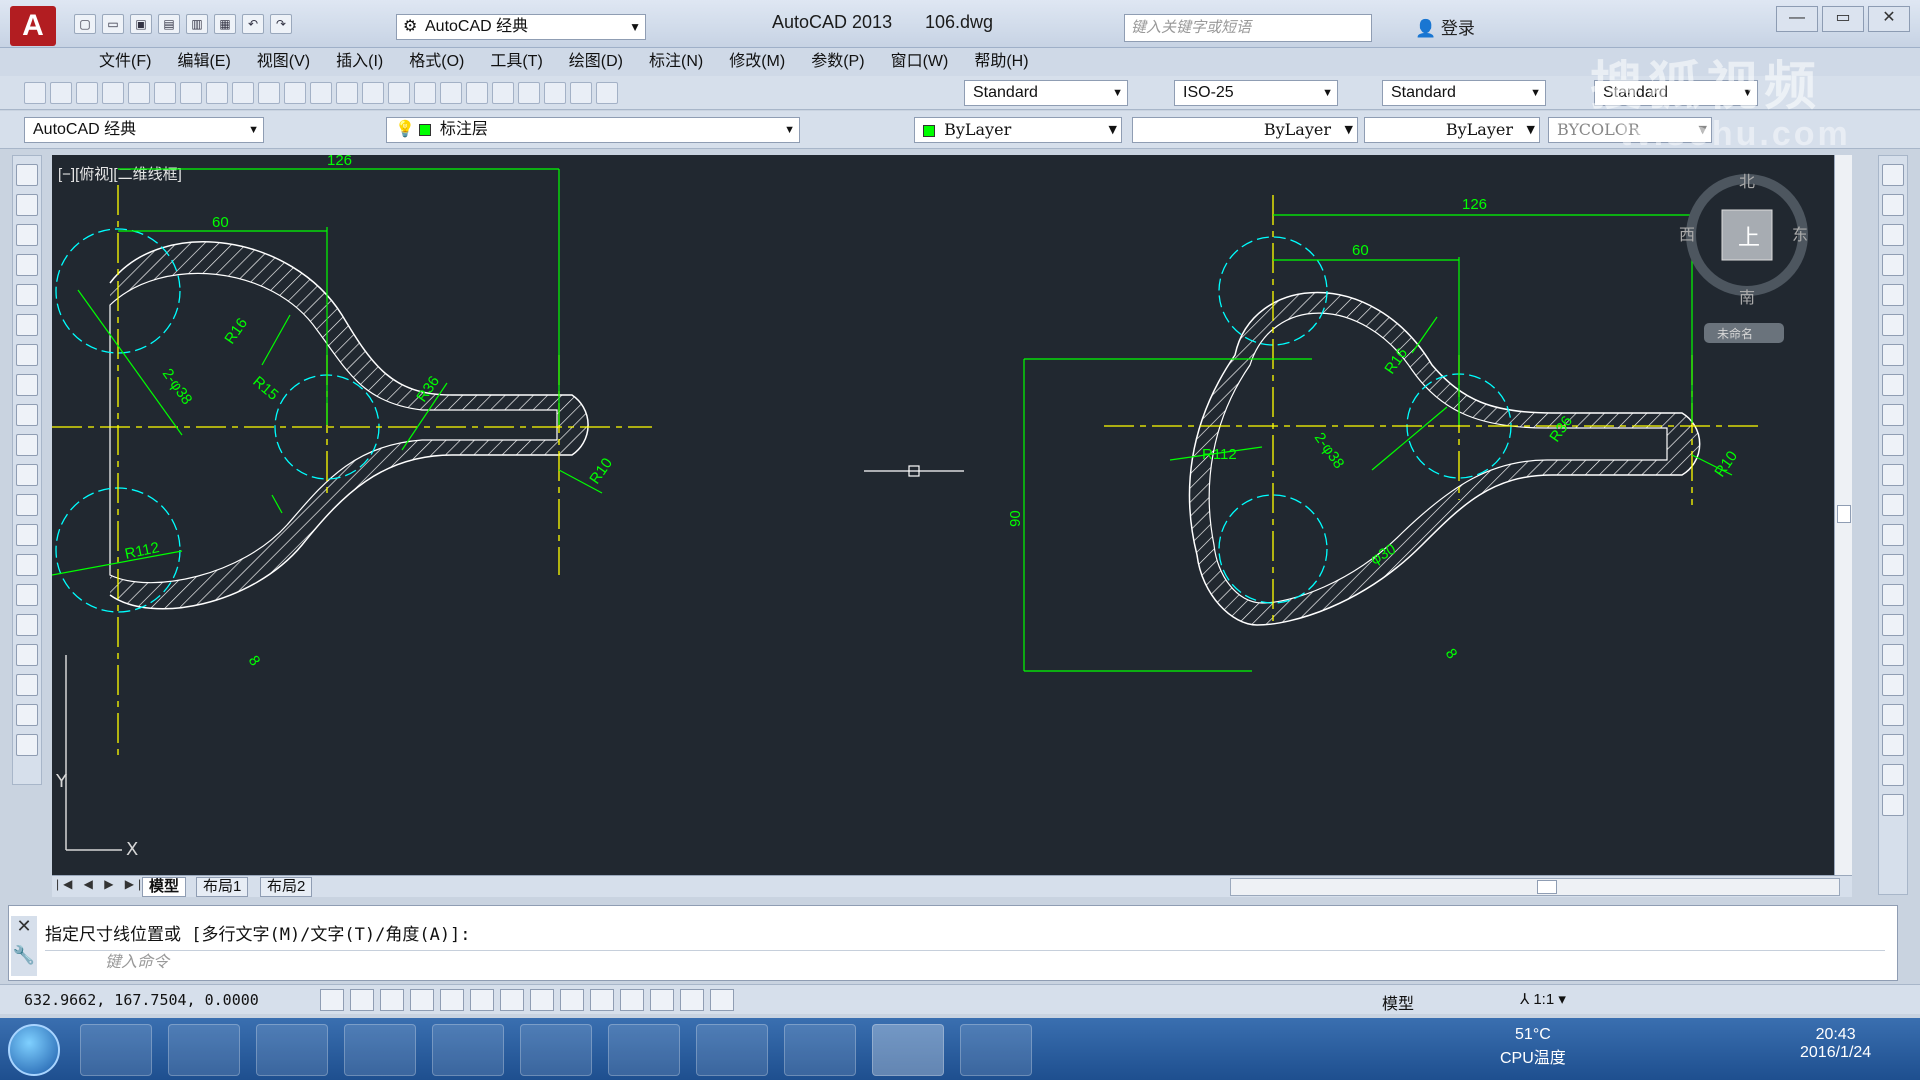  What do you see at coordinates (1893, 385) in the screenshot?
I see `scale-icon` at bounding box center [1893, 385].